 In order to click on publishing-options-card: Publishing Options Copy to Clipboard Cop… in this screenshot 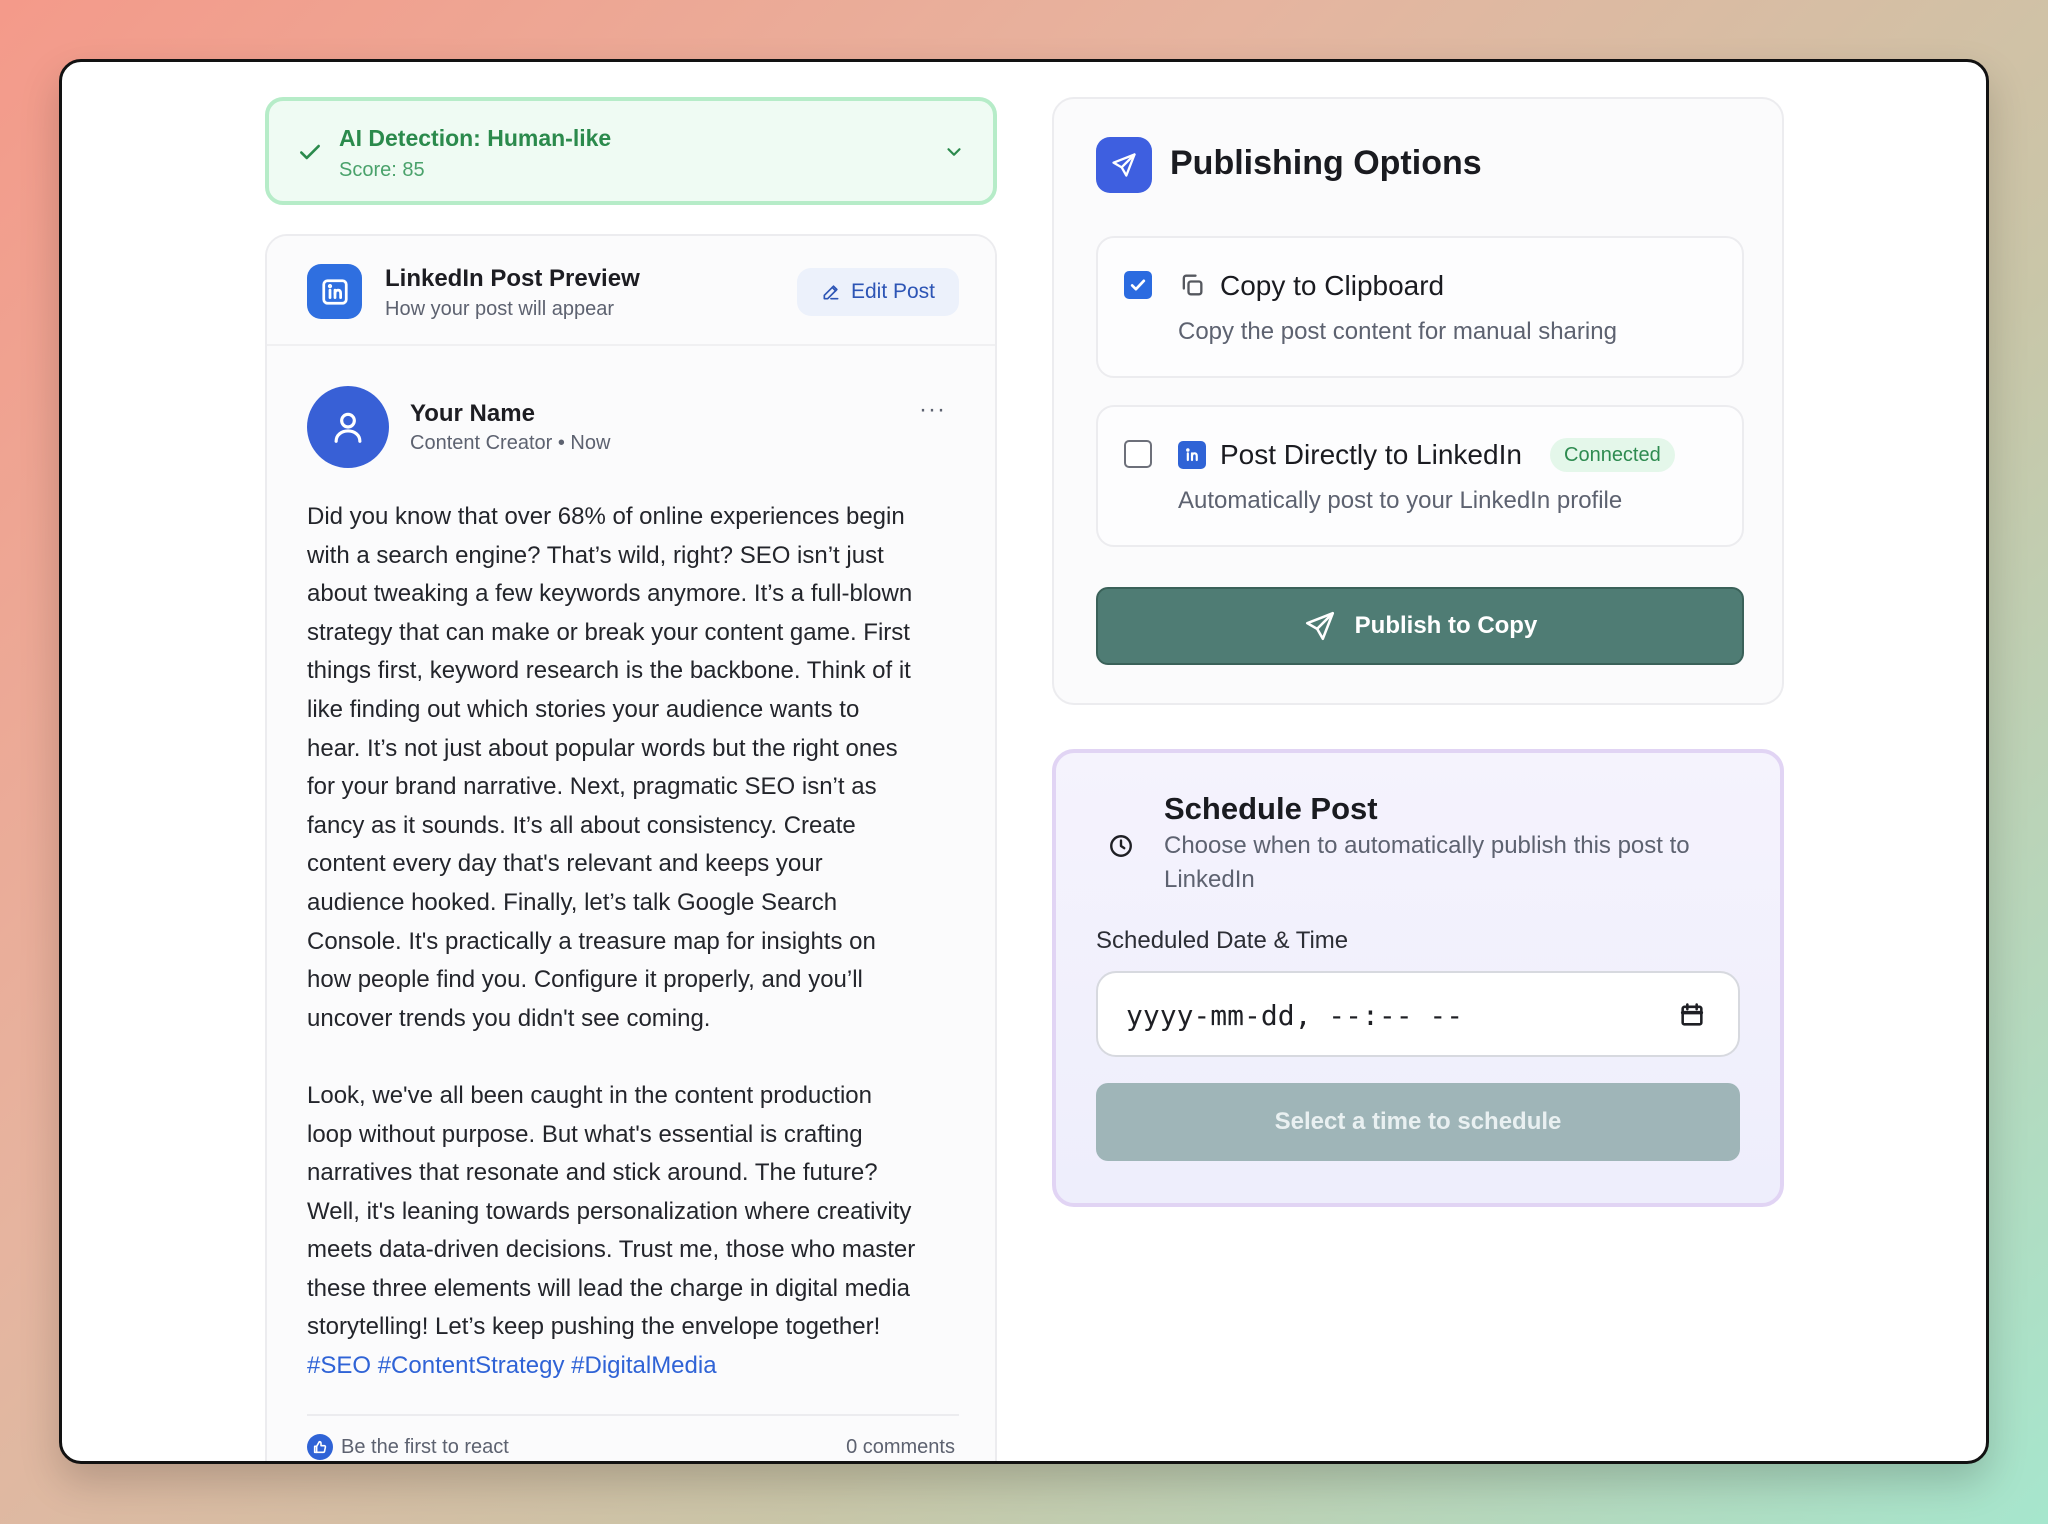, I will do `click(1418, 401)`.